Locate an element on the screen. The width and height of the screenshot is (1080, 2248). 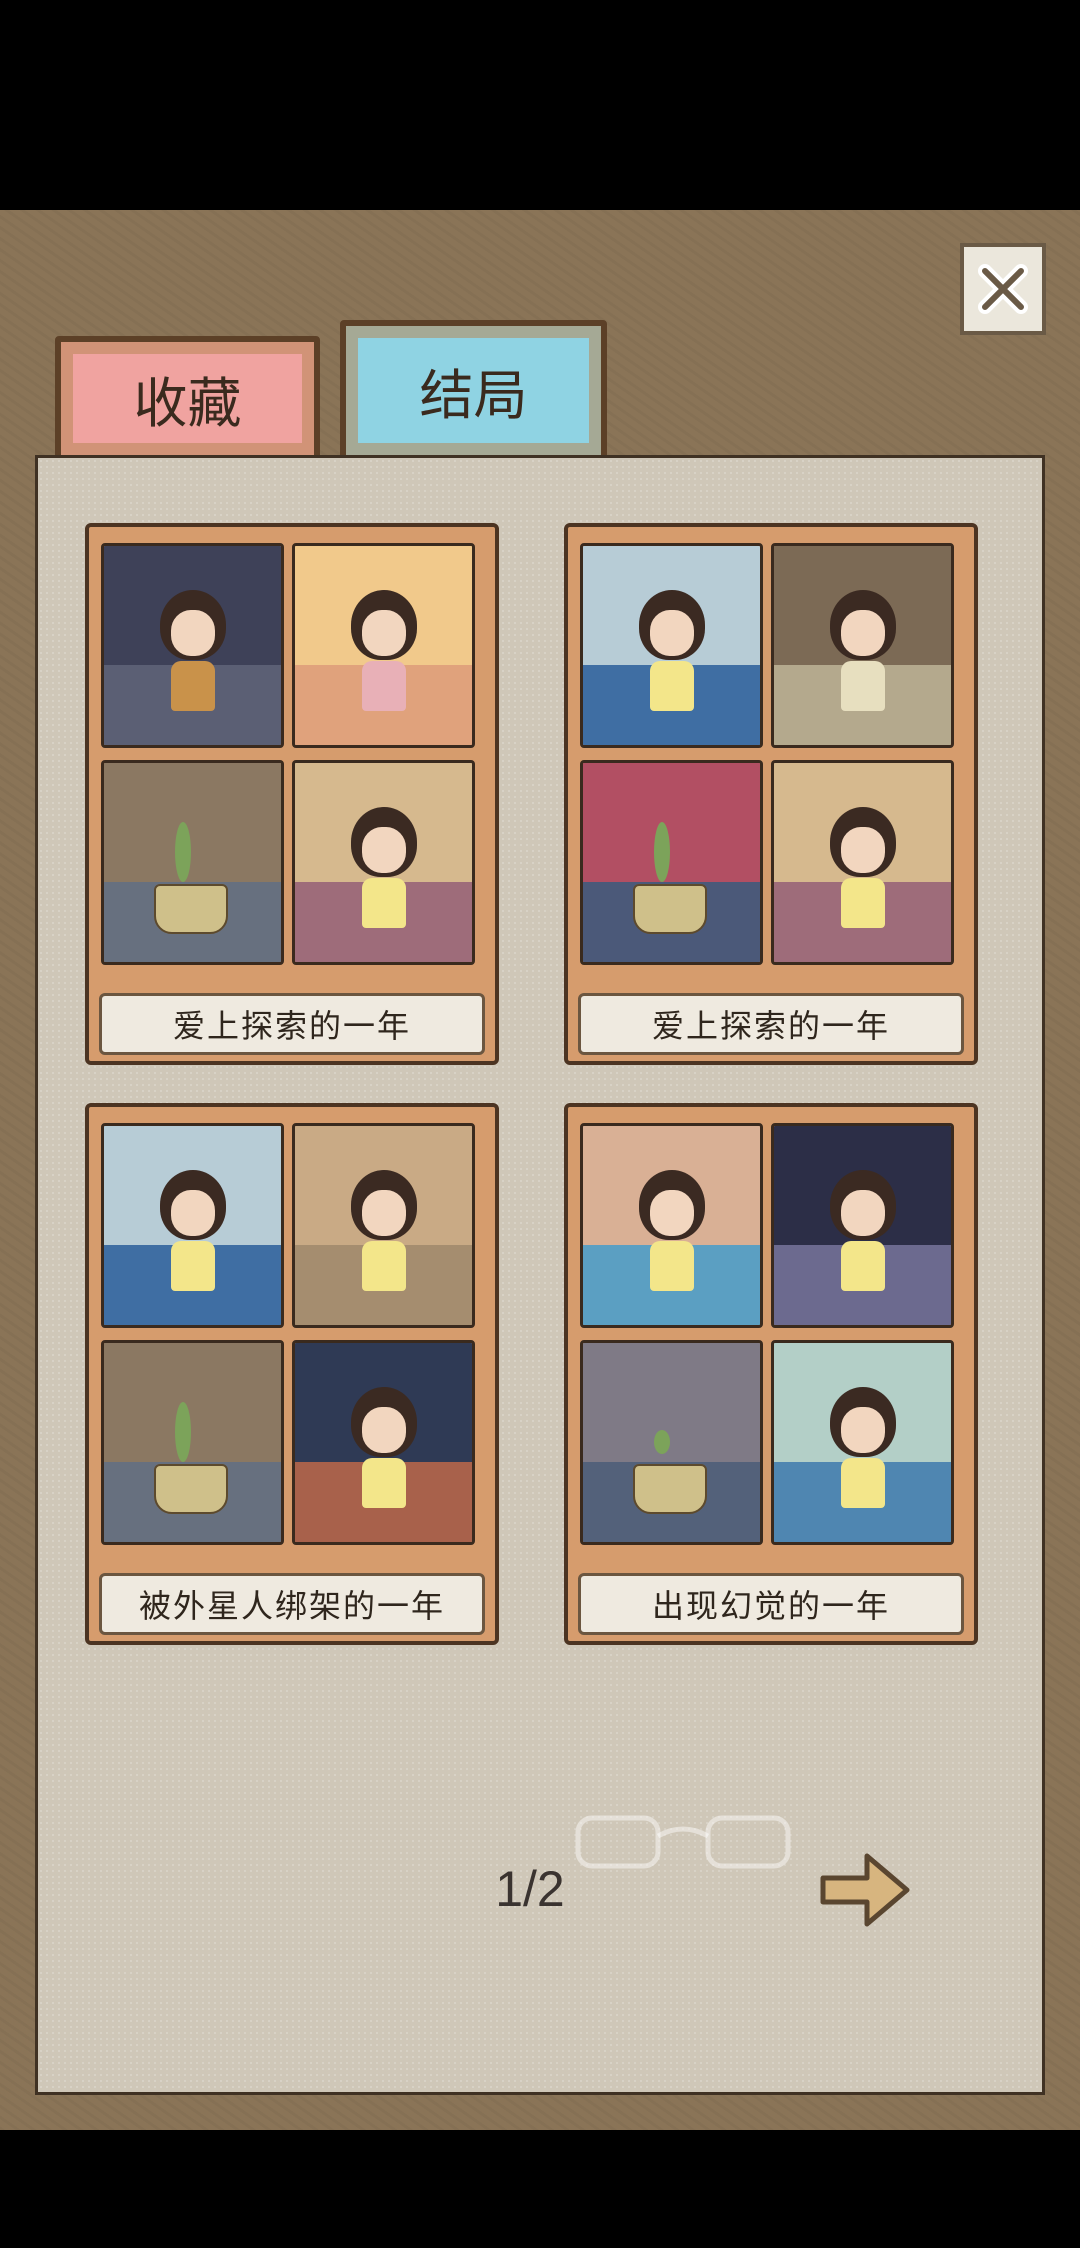
arrow-right-icon is located at coordinates (865, 1890).